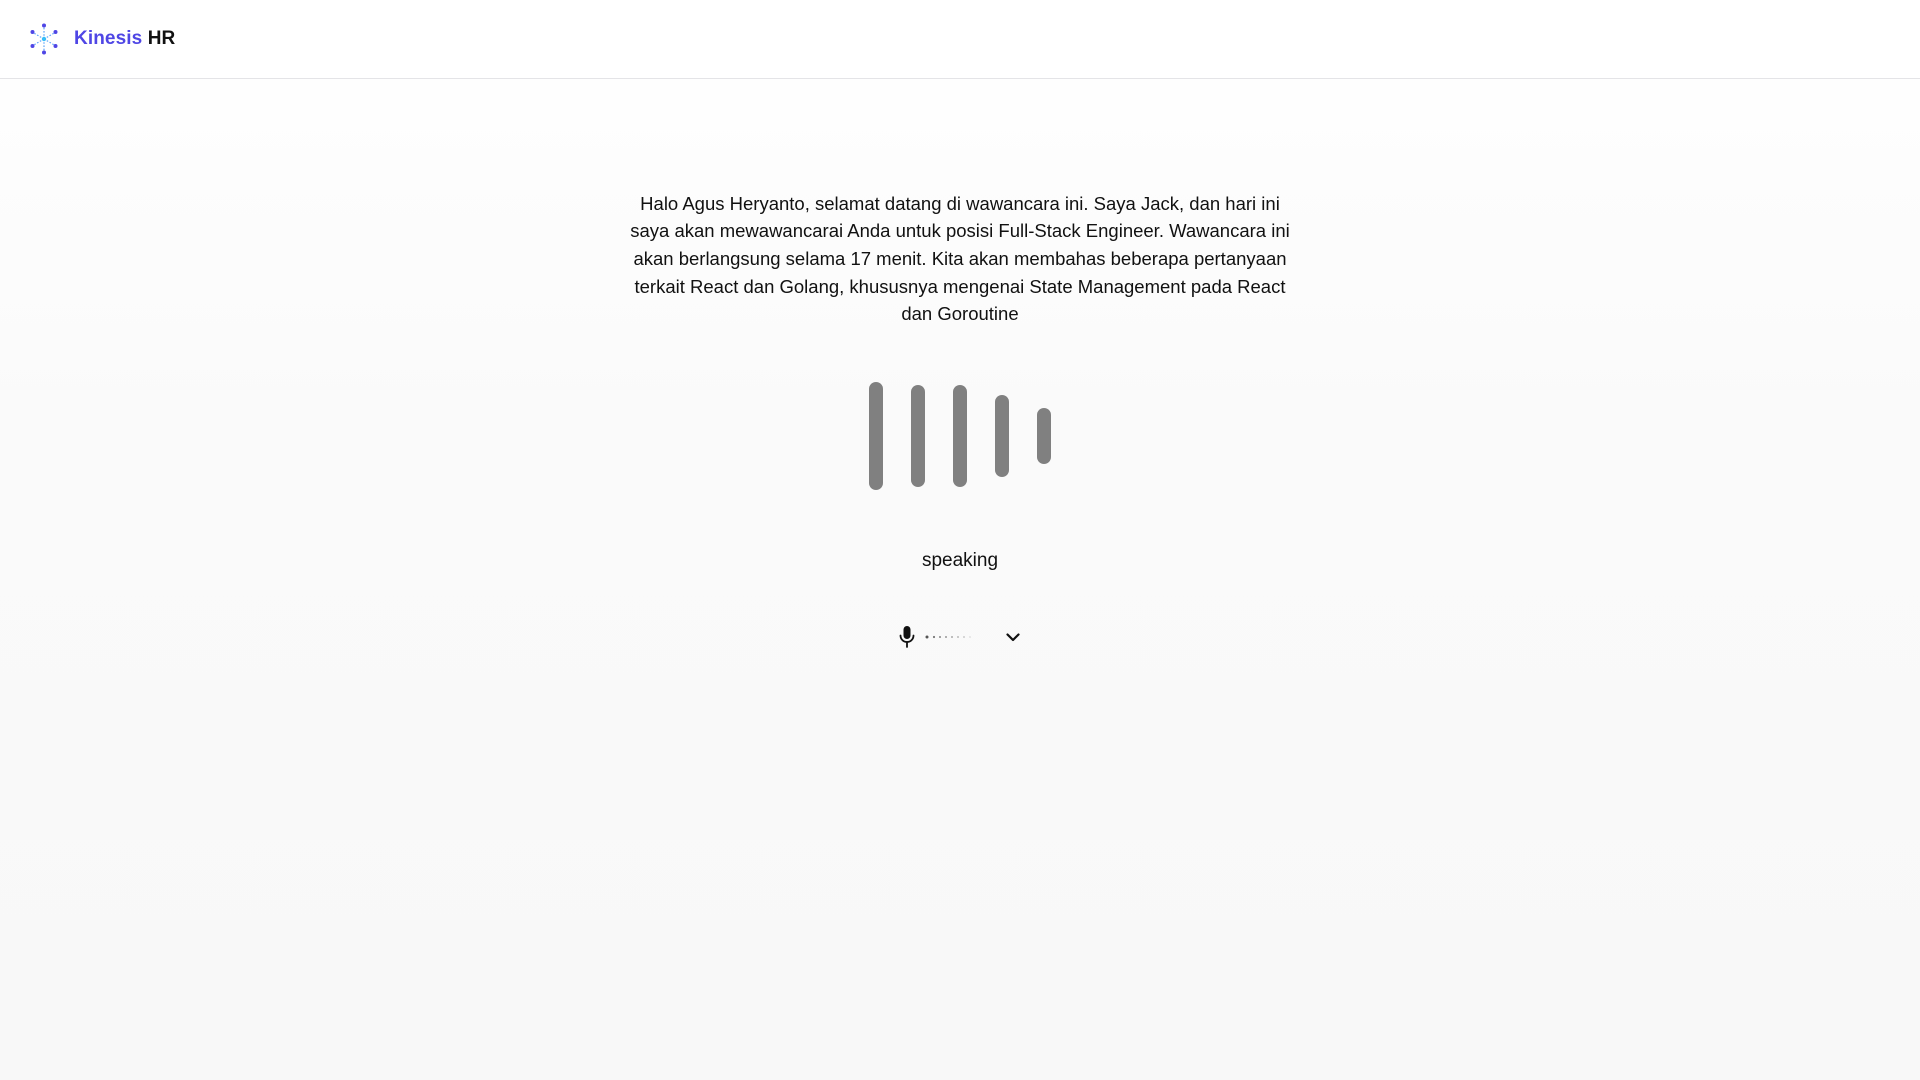  What do you see at coordinates (108, 38) in the screenshot?
I see `brand-name-primary: Kinesis` at bounding box center [108, 38].